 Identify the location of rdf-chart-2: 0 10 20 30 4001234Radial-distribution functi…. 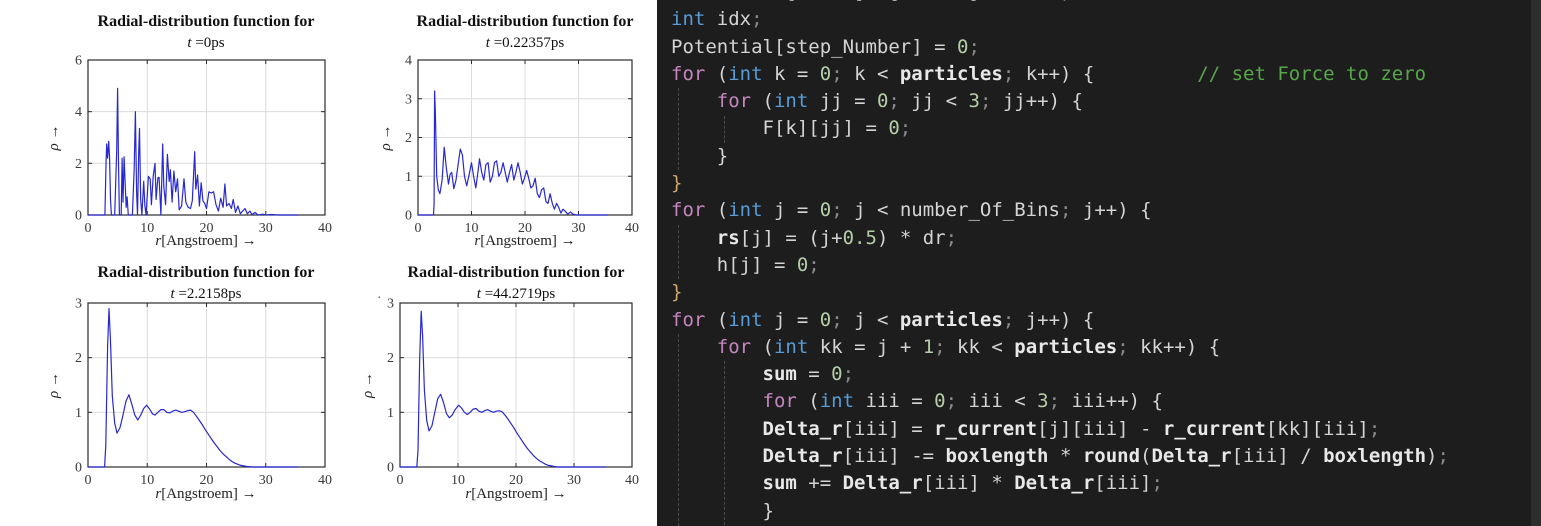
(508, 131).